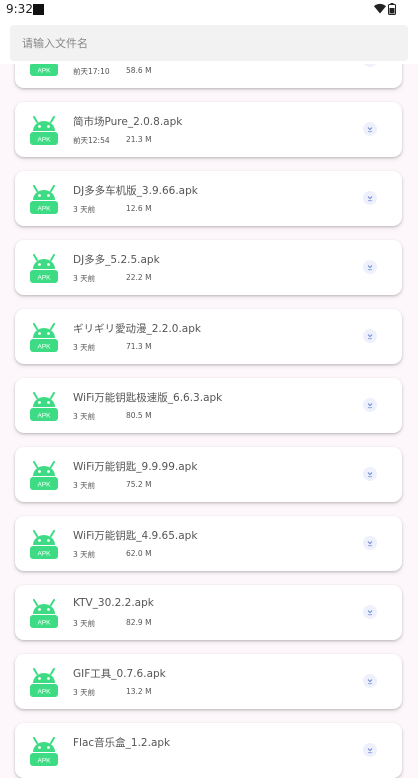  What do you see at coordinates (208, 129) in the screenshot?
I see `file-card: APK 简市场Pure_2.0.8.apk 前天12:54 21.3 M` at bounding box center [208, 129].